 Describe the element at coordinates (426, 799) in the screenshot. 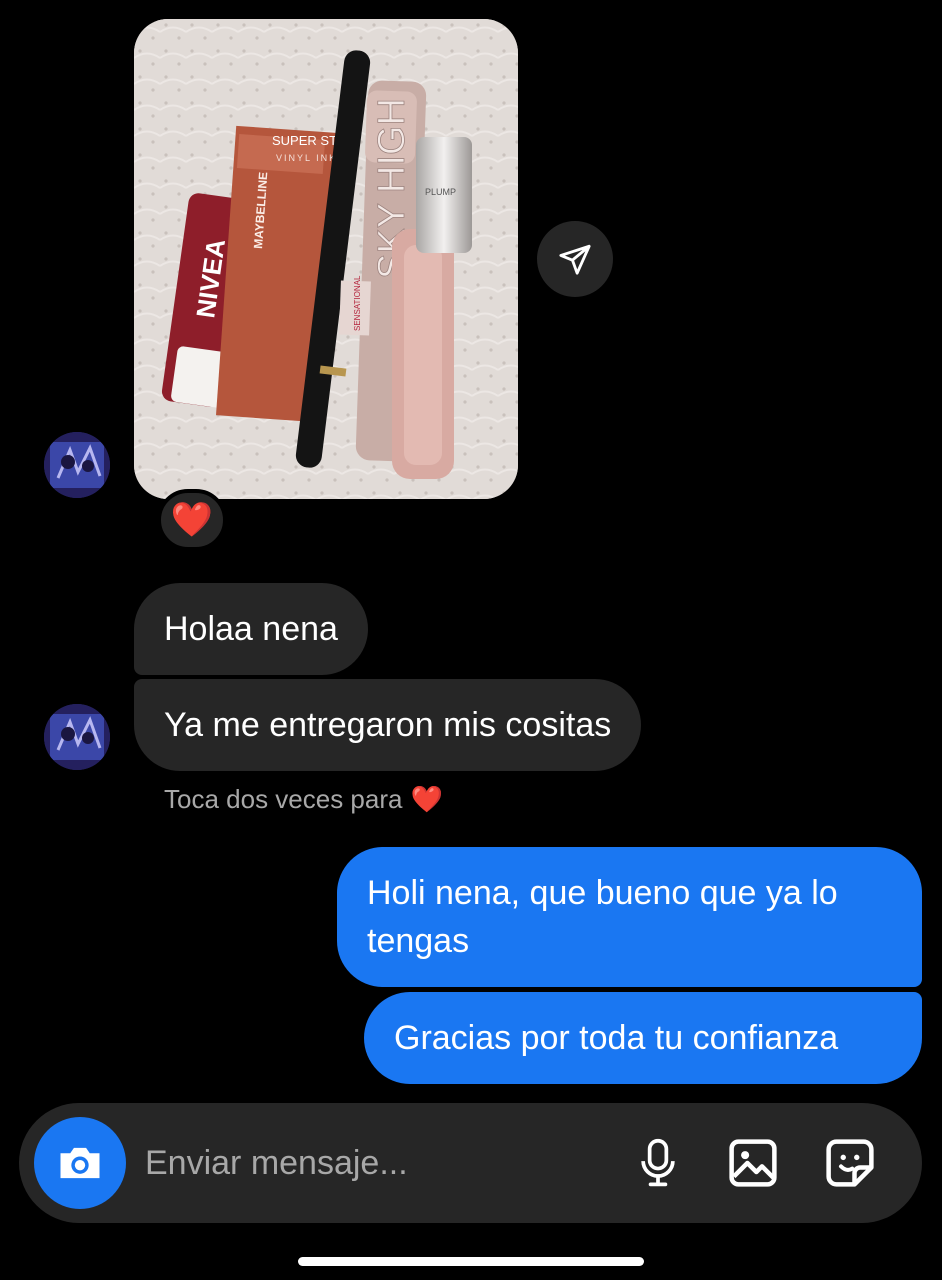

I see `heart-icon: ❤️` at that location.